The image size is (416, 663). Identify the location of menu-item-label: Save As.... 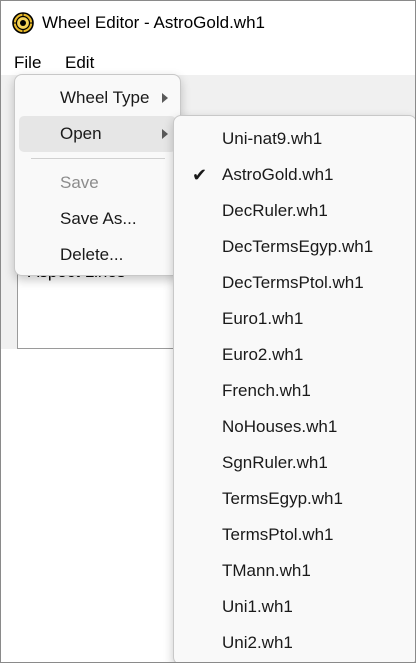
(98, 218).